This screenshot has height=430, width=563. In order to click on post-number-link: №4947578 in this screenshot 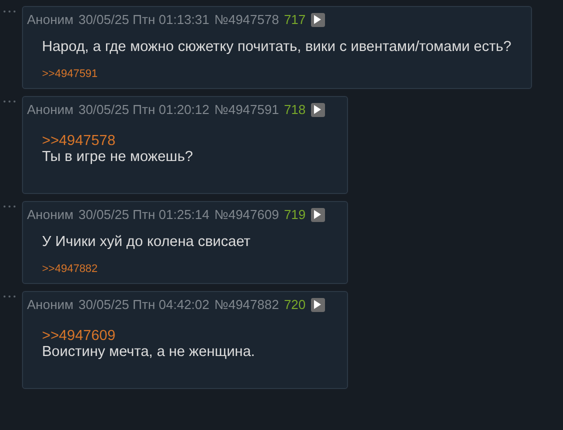, I will do `click(246, 19)`.